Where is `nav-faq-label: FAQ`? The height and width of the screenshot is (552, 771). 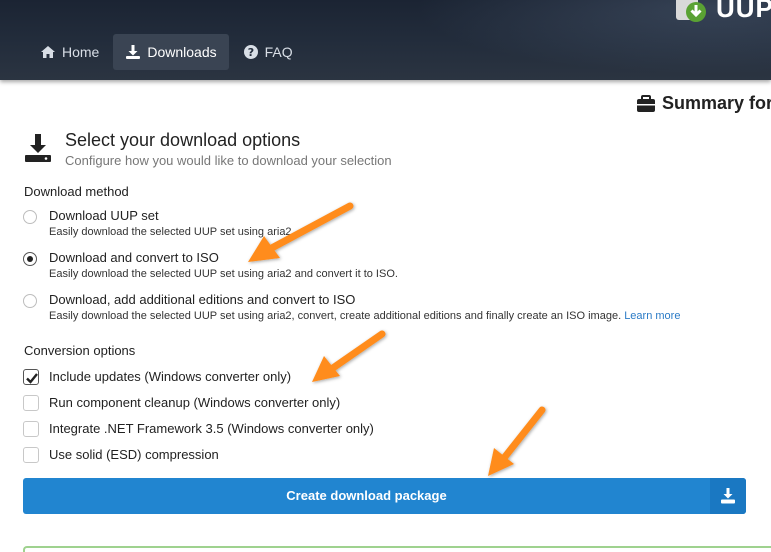
nav-faq-label: FAQ is located at coordinates (278, 52).